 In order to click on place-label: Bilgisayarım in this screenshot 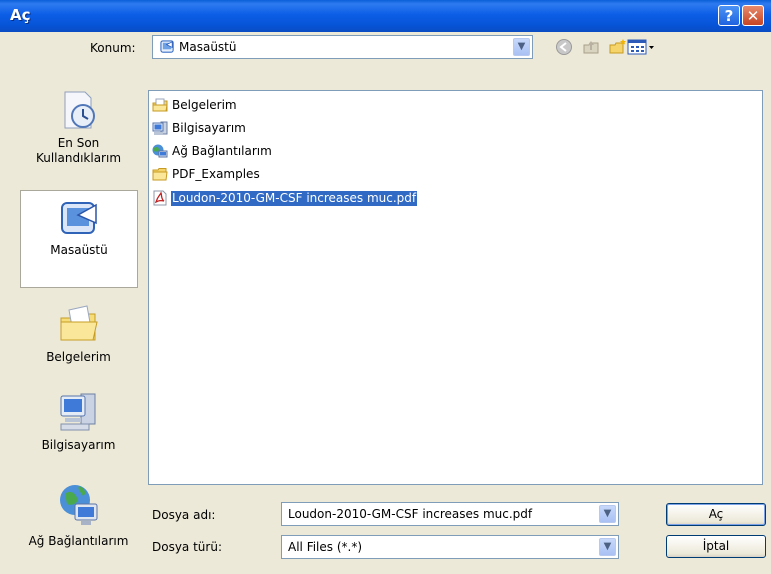, I will do `click(78, 445)`.